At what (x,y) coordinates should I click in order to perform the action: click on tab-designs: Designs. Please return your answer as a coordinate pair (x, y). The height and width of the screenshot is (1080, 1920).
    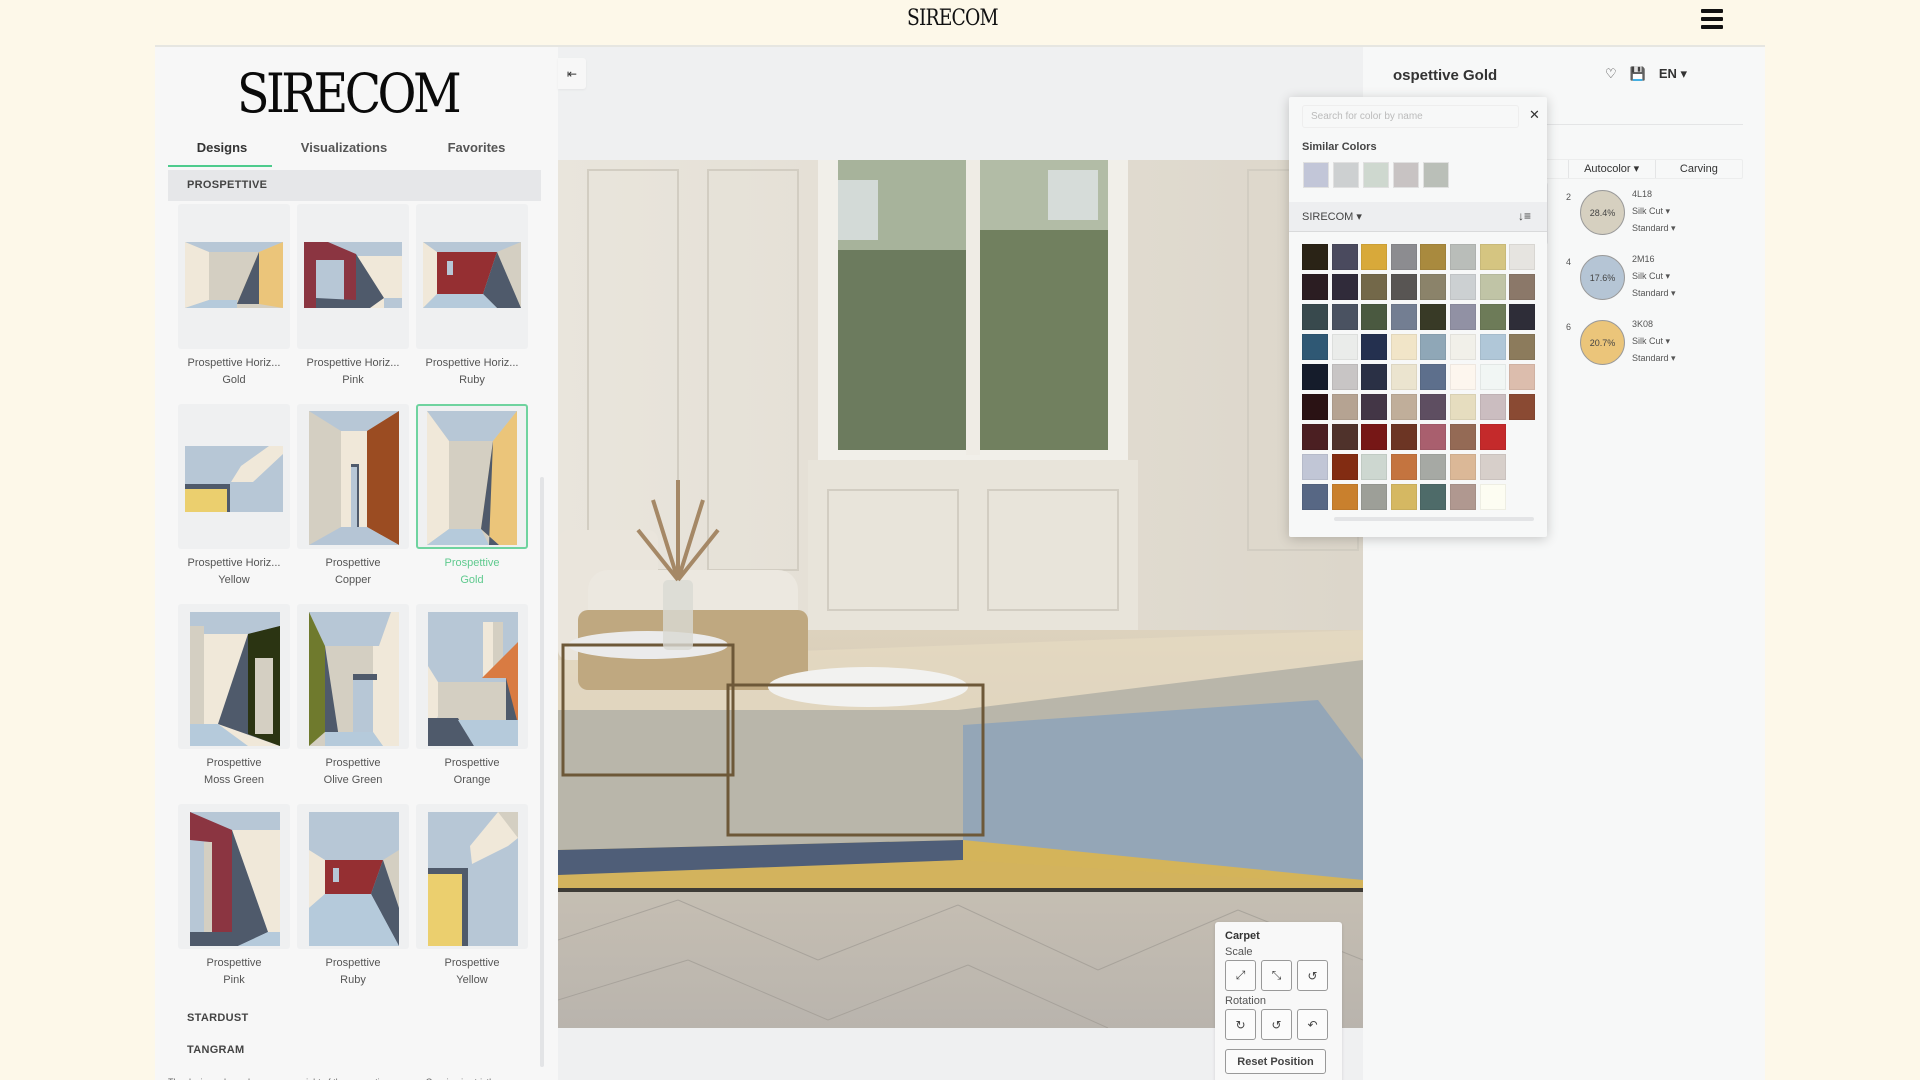
    Looking at the image, I should click on (222, 151).